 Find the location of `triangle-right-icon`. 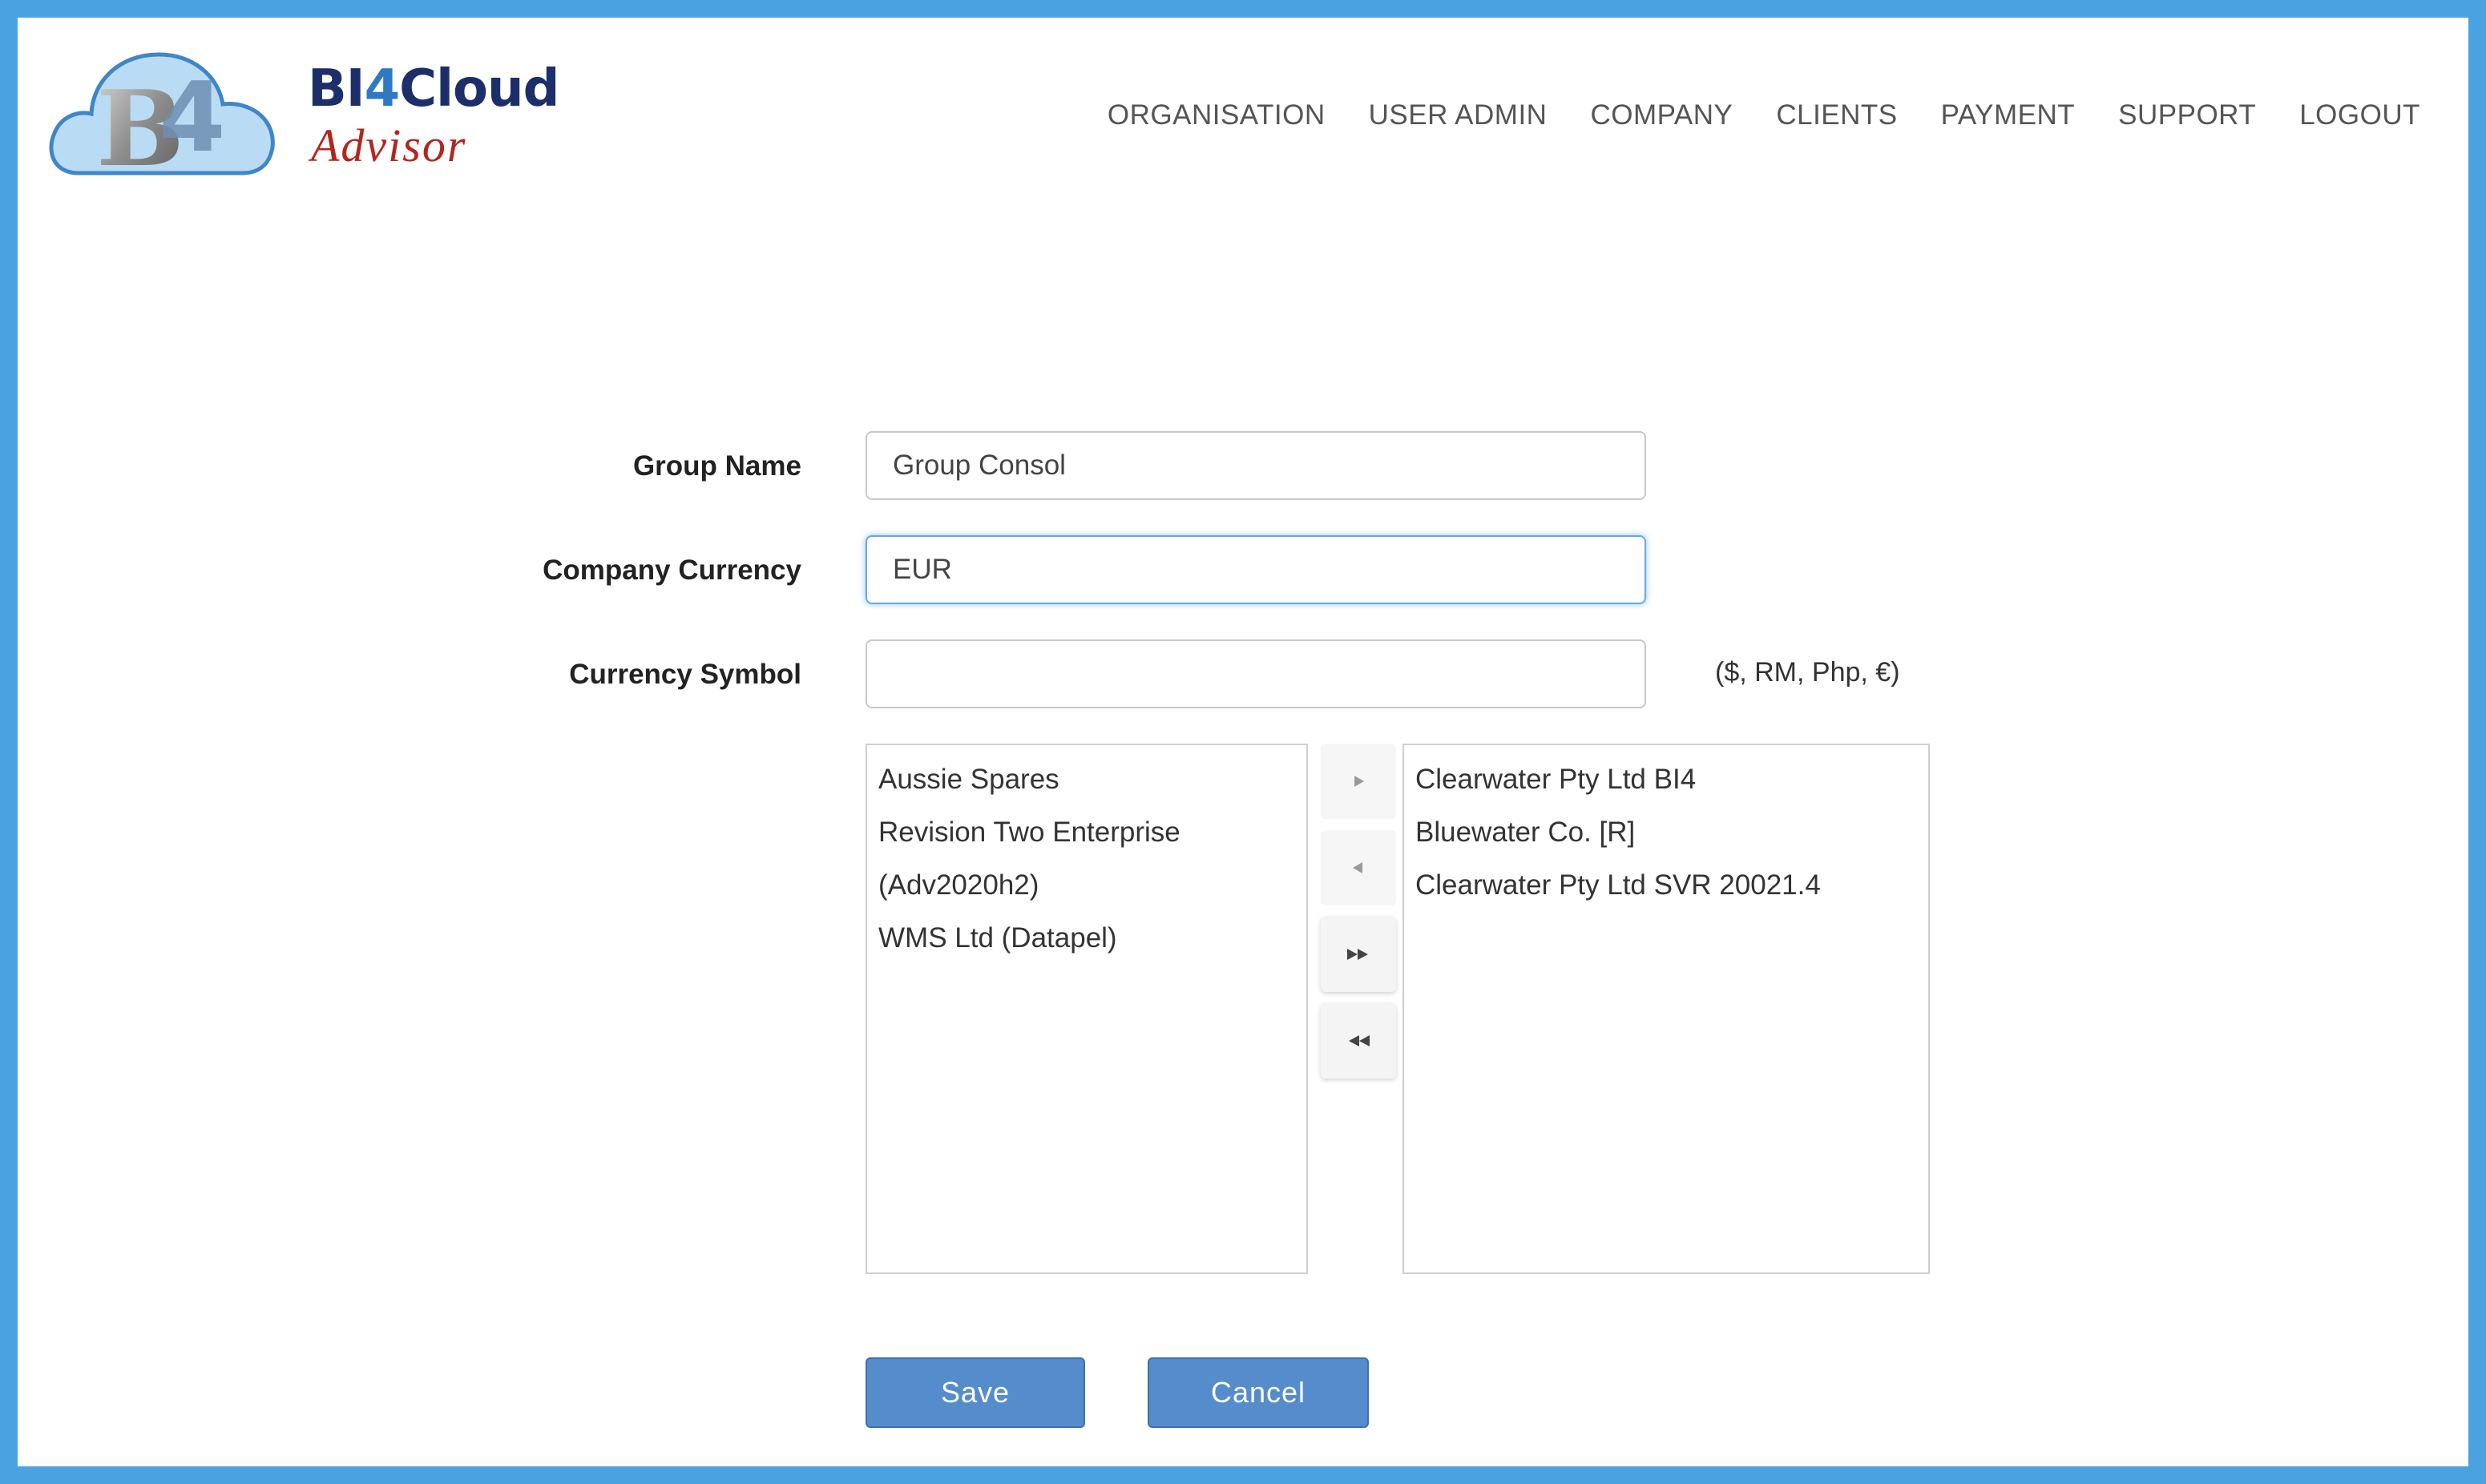

triangle-right-icon is located at coordinates (1359, 782).